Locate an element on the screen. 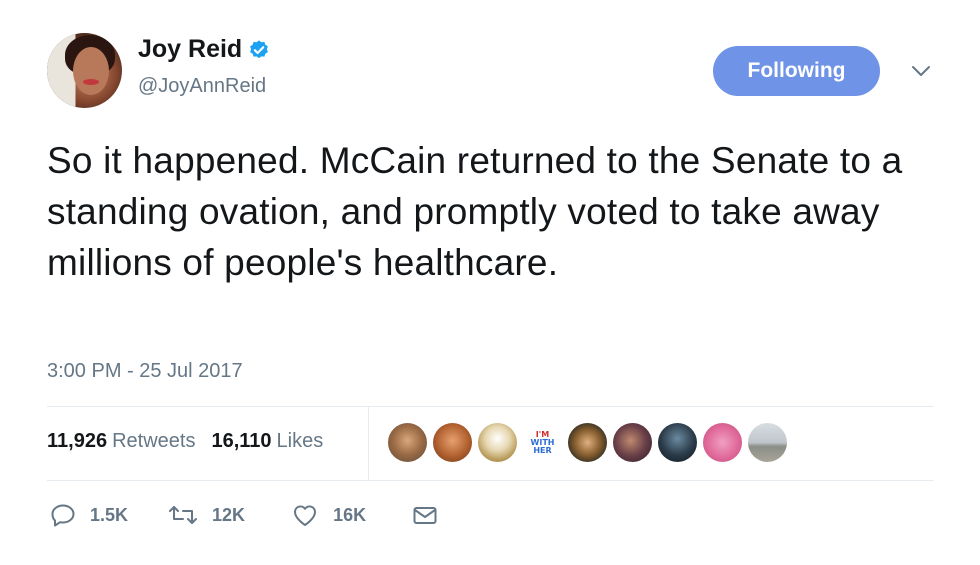 The width and height of the screenshot is (980, 565). tweet-timestamp: 3:00 PM - 25 Jul 2017 is located at coordinates (145, 371).